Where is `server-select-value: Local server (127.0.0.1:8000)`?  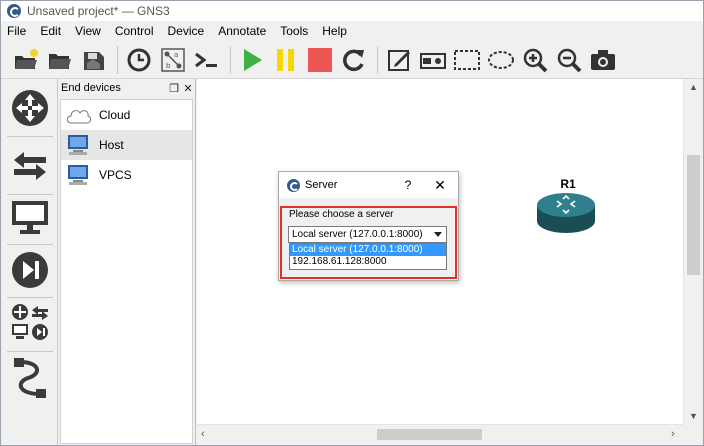 server-select-value: Local server (127.0.0.1:8000) is located at coordinates (357, 234).